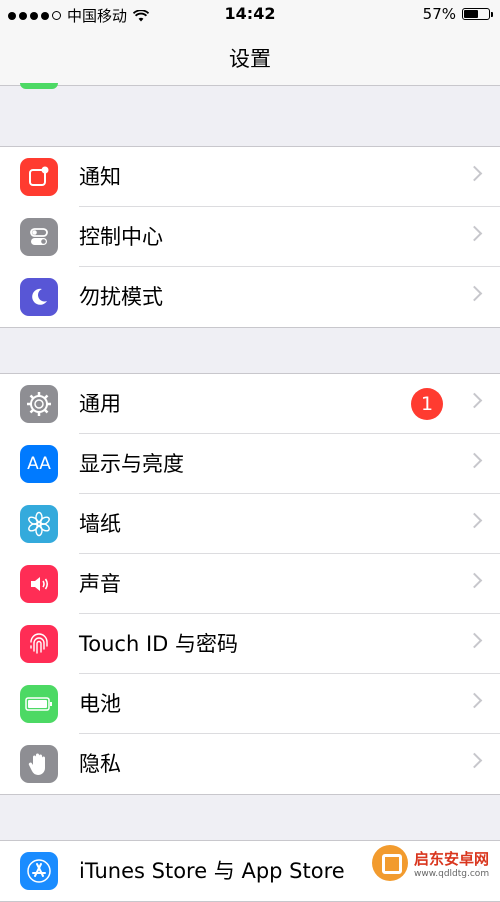 This screenshot has width=500, height=902. I want to click on page-title: 设置, so click(250, 59).